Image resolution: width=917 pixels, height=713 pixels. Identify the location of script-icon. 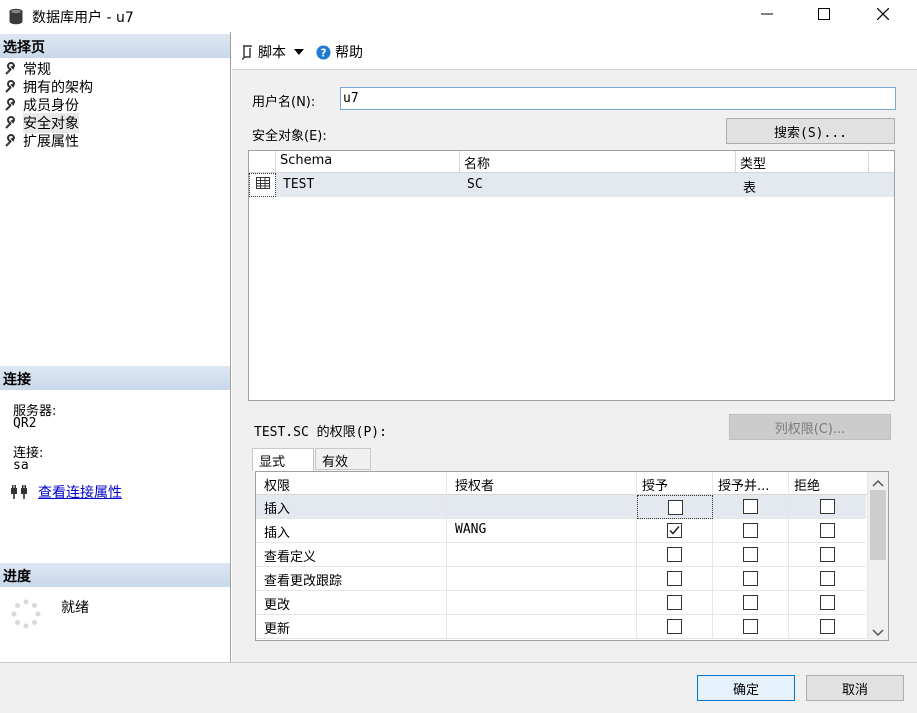
(246, 52).